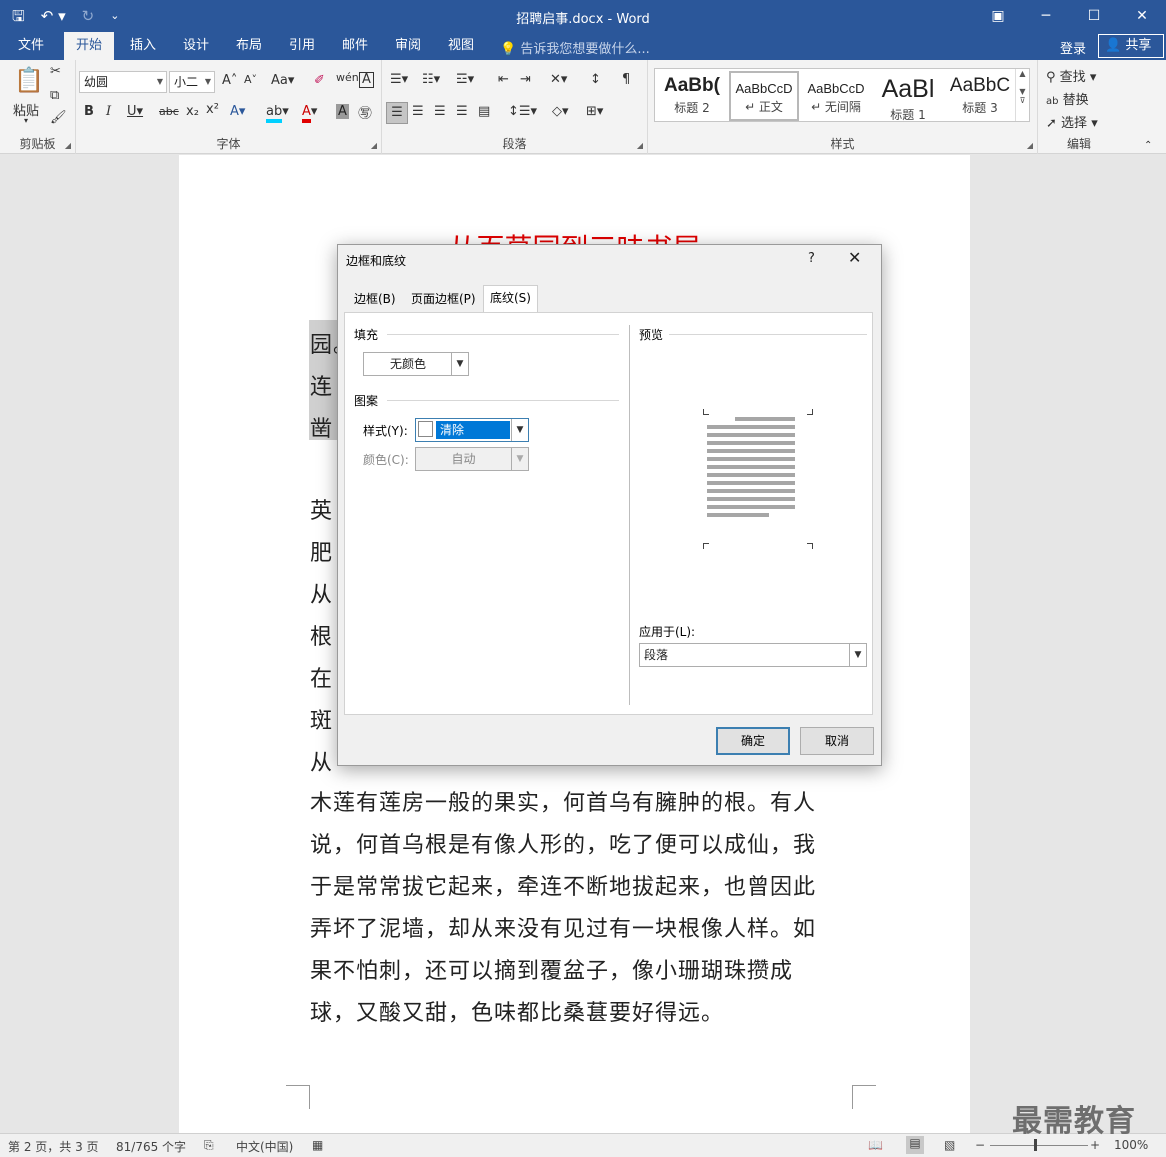 This screenshot has height=1157, width=1166. I want to click on tab-shading: 底纹(S), so click(510, 299).